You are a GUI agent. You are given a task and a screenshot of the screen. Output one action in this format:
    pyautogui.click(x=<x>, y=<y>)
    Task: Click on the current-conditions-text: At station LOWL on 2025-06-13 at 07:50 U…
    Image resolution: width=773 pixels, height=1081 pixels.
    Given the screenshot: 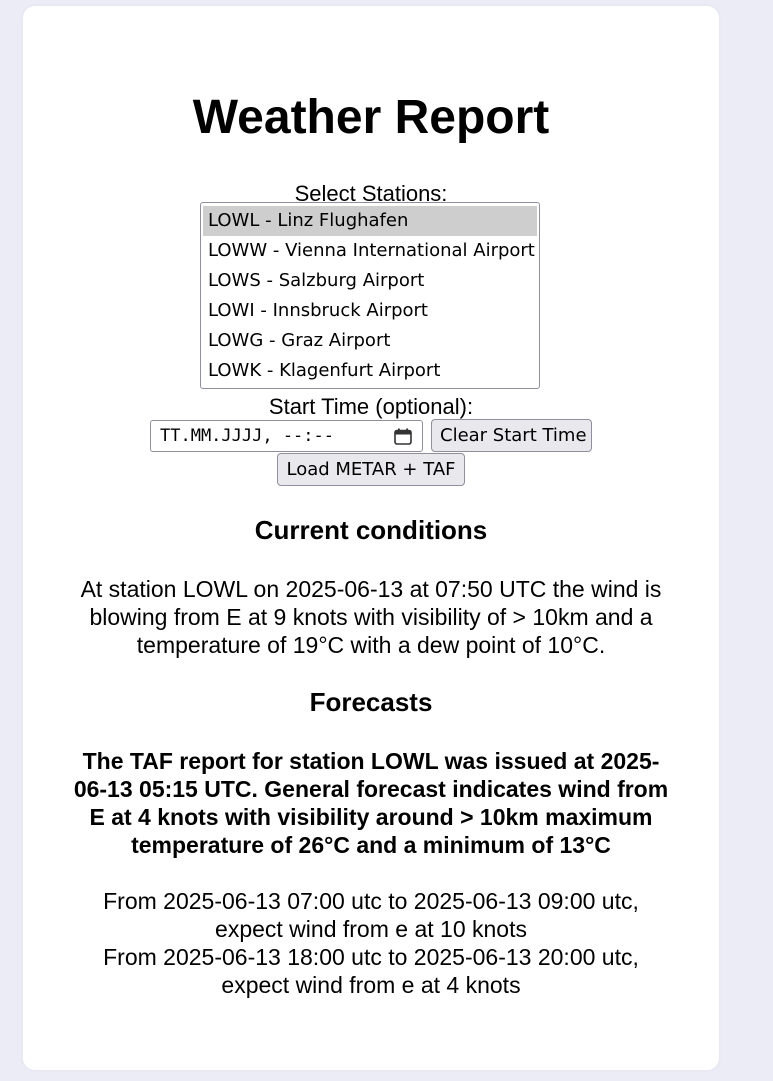 What is the action you would take?
    pyautogui.click(x=371, y=617)
    